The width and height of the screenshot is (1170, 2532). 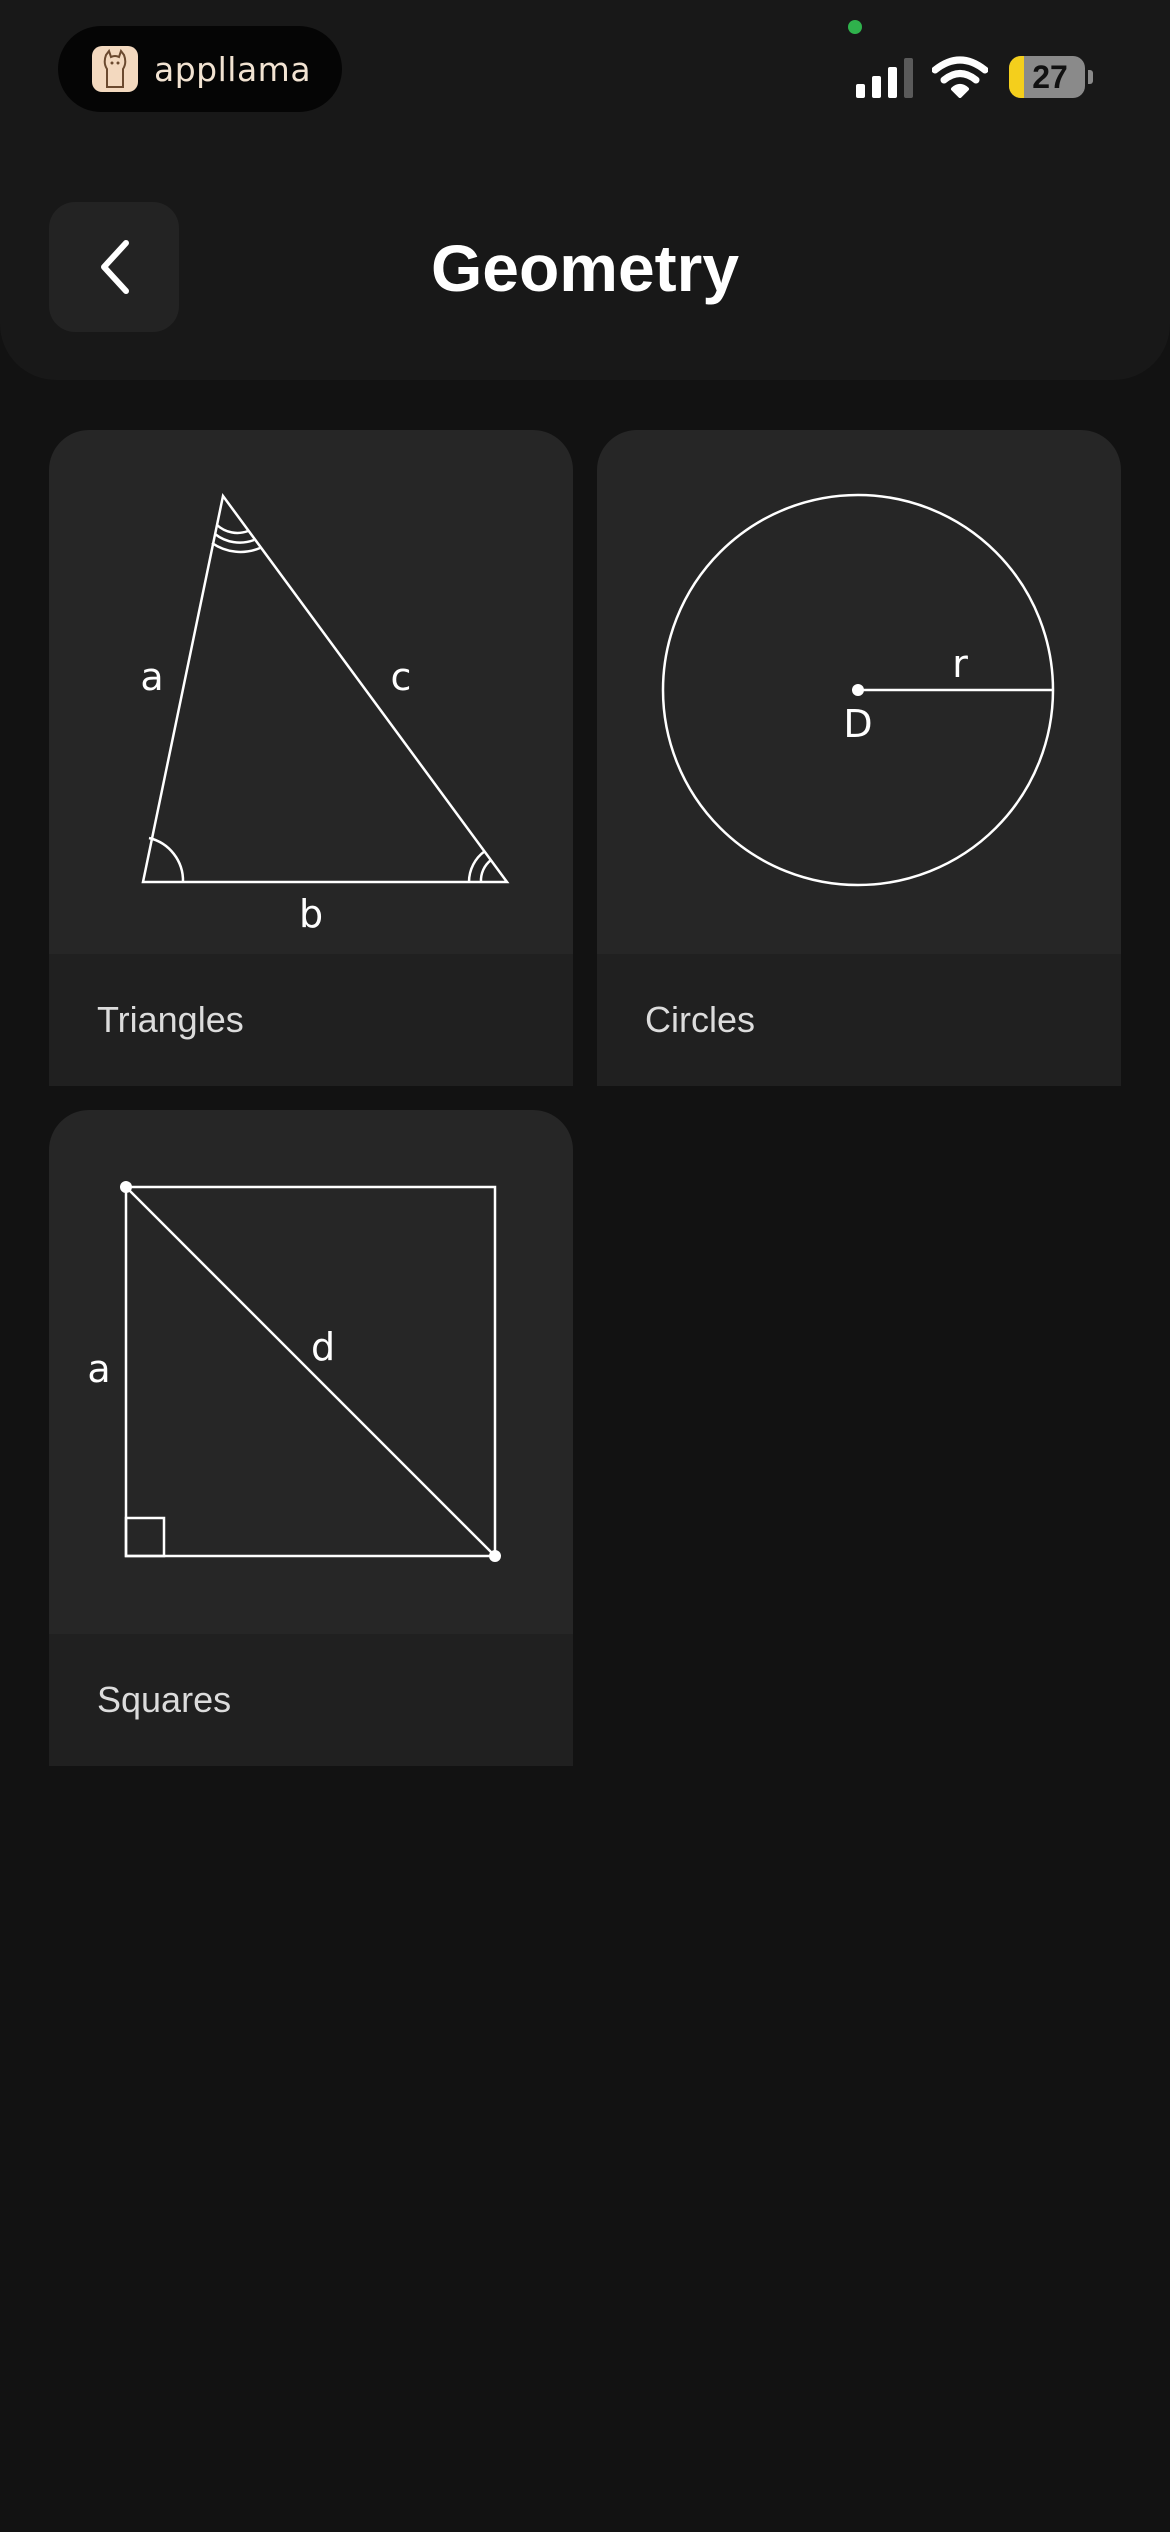 What do you see at coordinates (495, 1556) in the screenshot?
I see `corner-point-bottom-right` at bounding box center [495, 1556].